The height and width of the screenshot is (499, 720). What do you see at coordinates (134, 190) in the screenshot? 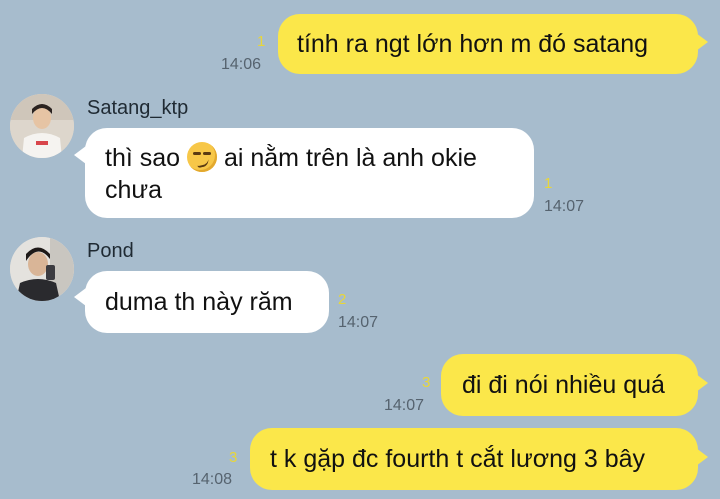
I see `message-line-2: chưa` at bounding box center [134, 190].